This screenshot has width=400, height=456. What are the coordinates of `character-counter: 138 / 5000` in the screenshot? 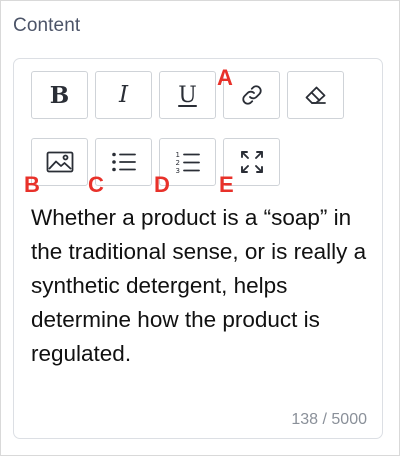 It's located at (329, 419).